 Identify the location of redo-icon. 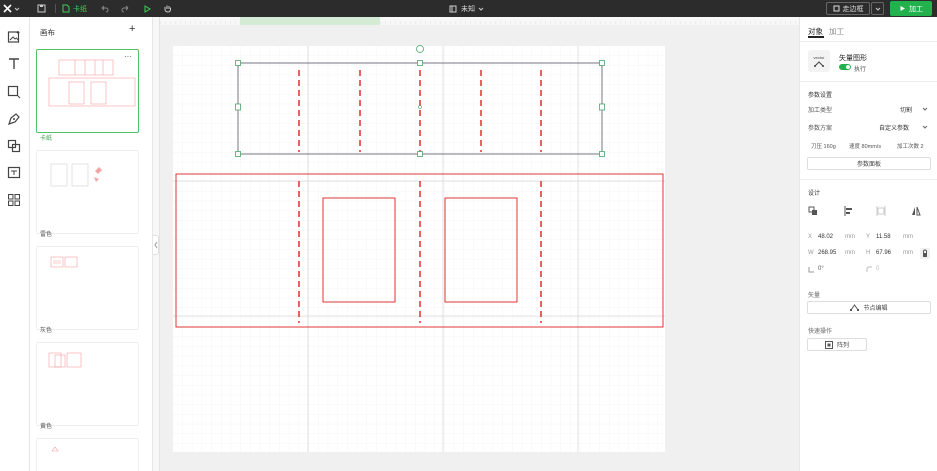
(125, 9).